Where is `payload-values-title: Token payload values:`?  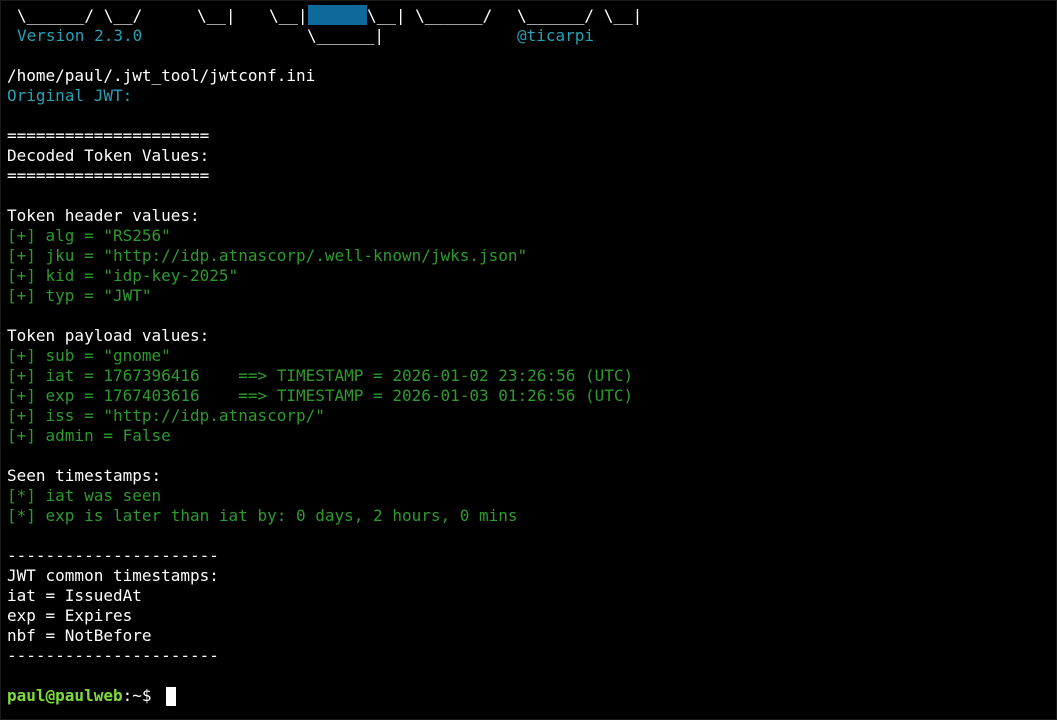
payload-values-title: Token payload values: is located at coordinates (108, 335).